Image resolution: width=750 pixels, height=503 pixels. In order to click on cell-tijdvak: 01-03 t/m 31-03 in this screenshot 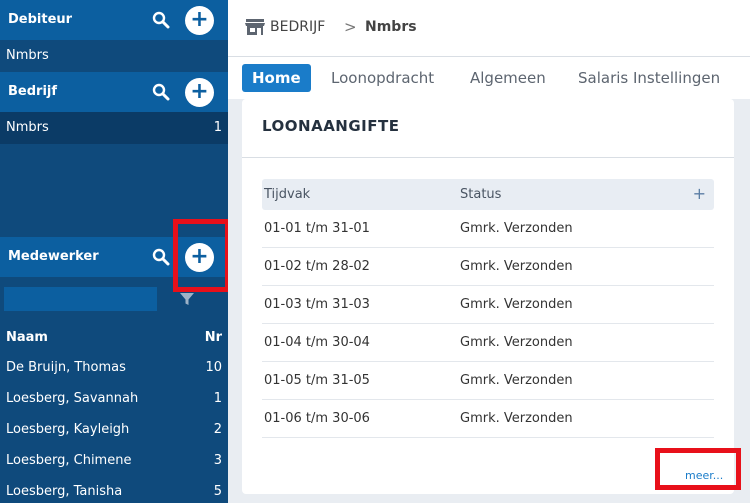, I will do `click(317, 304)`.